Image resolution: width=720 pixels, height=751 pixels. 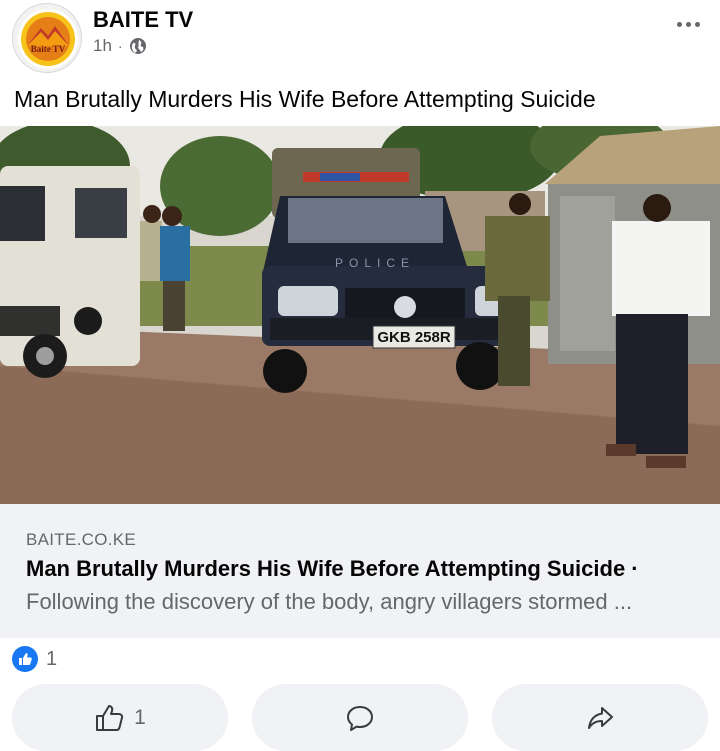 What do you see at coordinates (25, 659) in the screenshot?
I see `like-reaction-icon` at bounding box center [25, 659].